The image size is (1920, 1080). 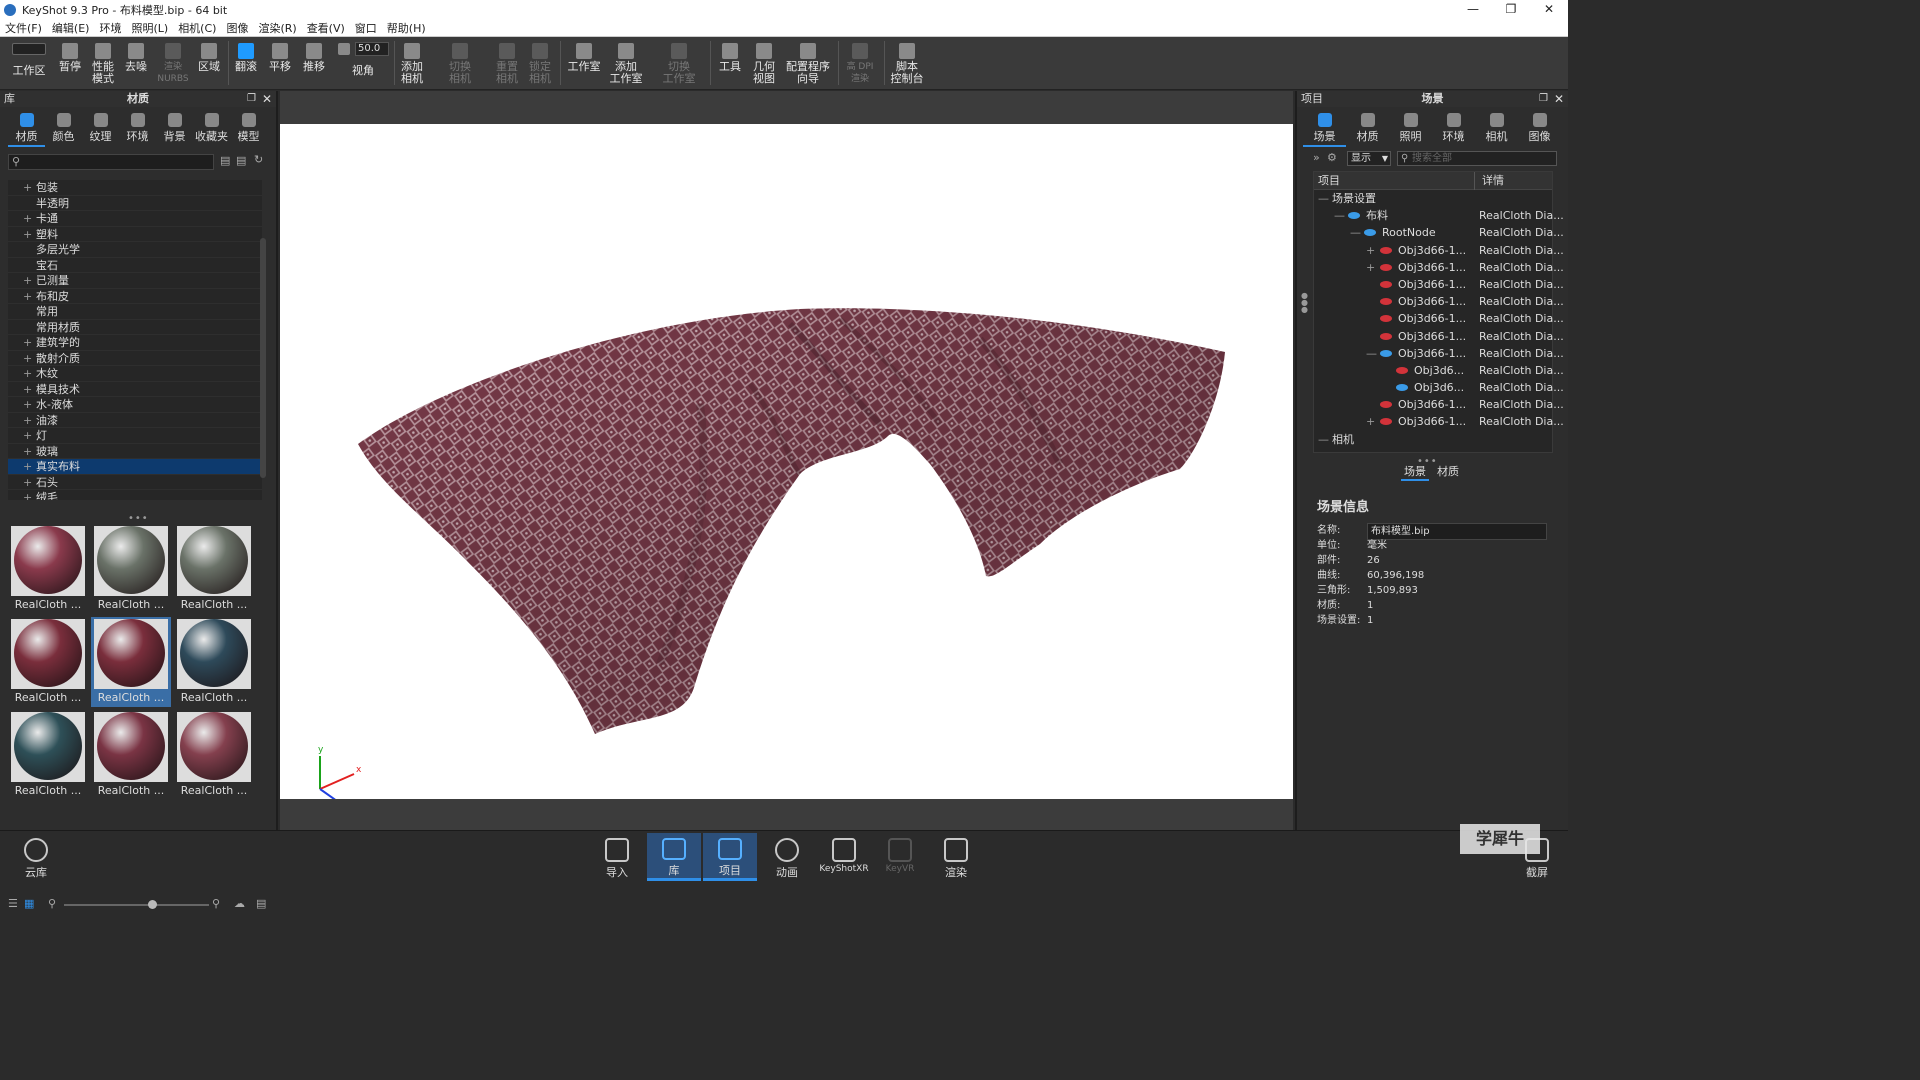 I want to click on zoom-out-icon: ⚲, so click(x=52, y=903).